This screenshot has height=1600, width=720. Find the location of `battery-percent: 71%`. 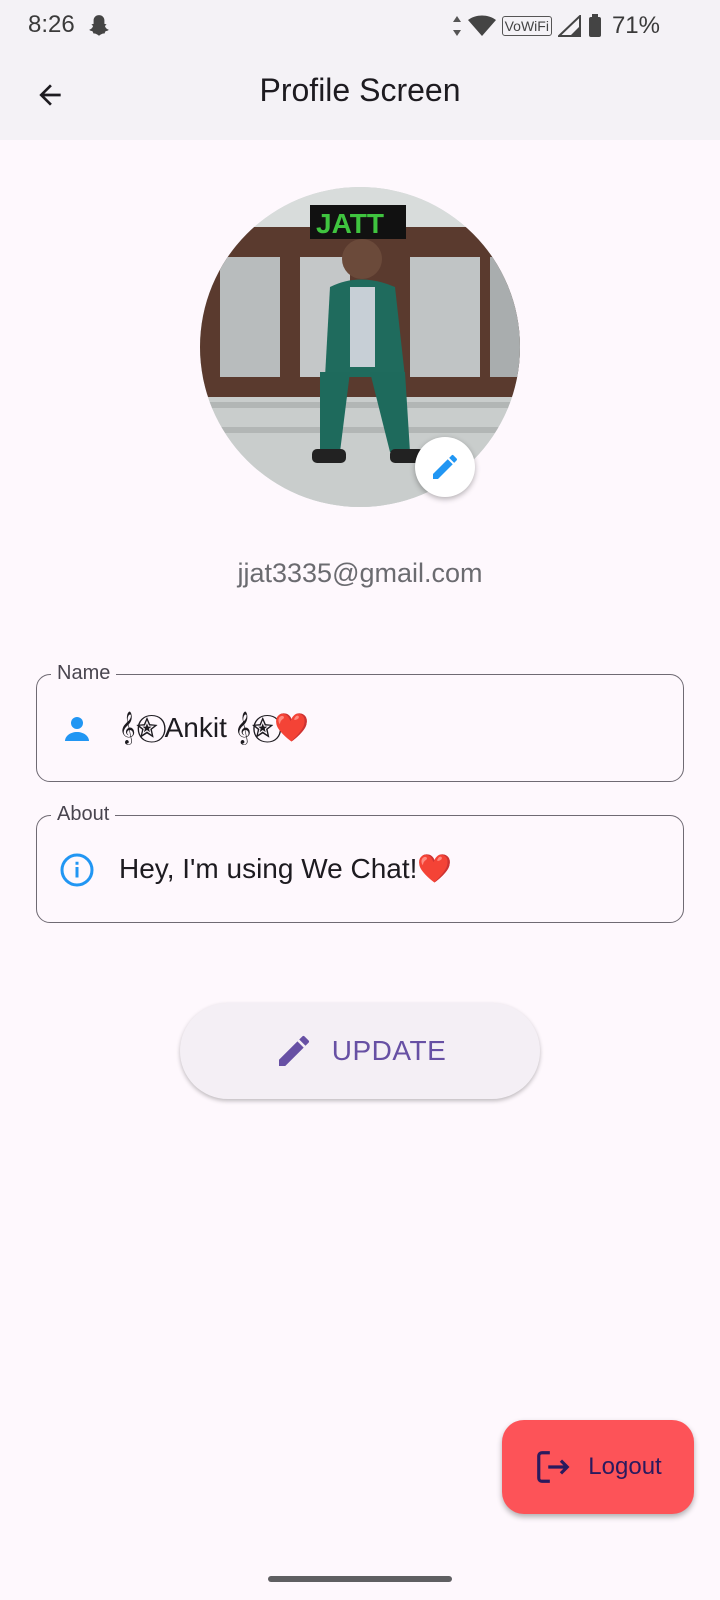

battery-percent: 71% is located at coordinates (635, 25).